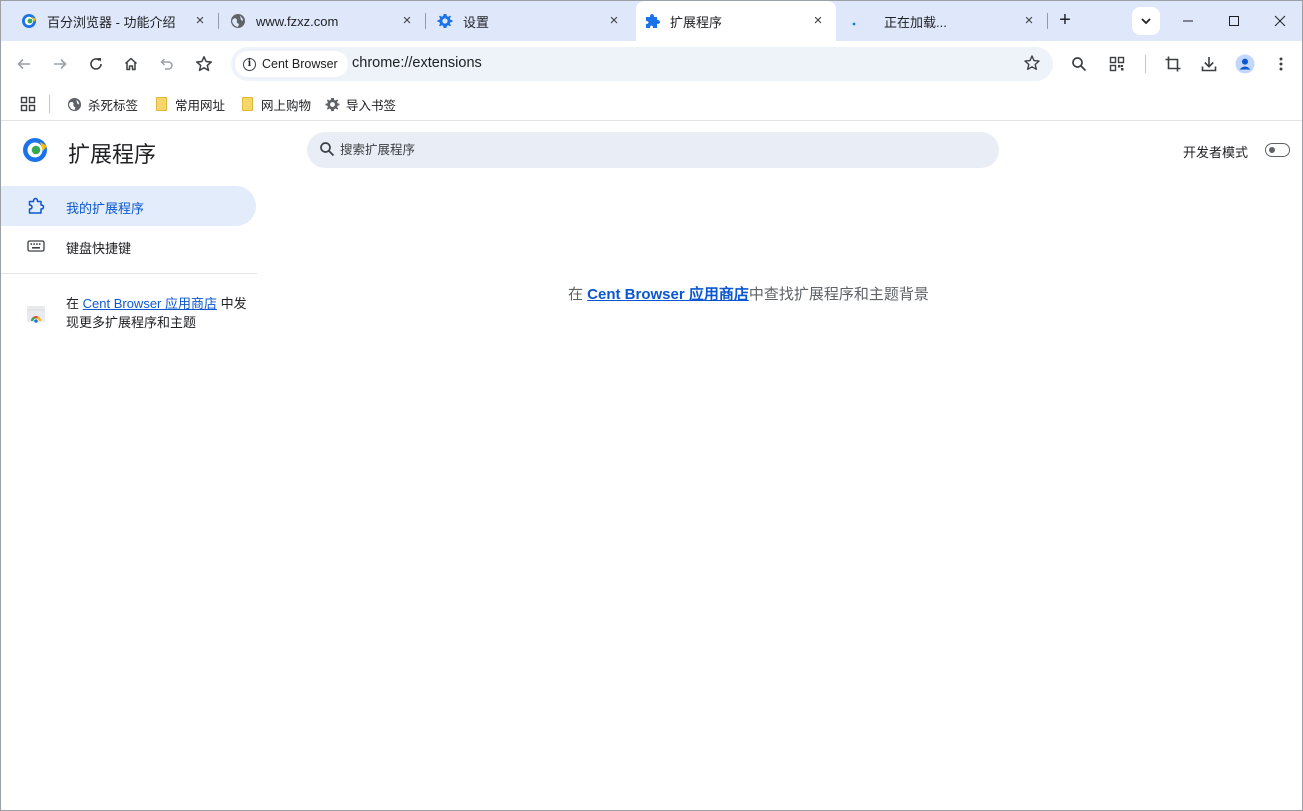 The image size is (1303, 811). I want to click on minimize-button, so click(1188, 21).